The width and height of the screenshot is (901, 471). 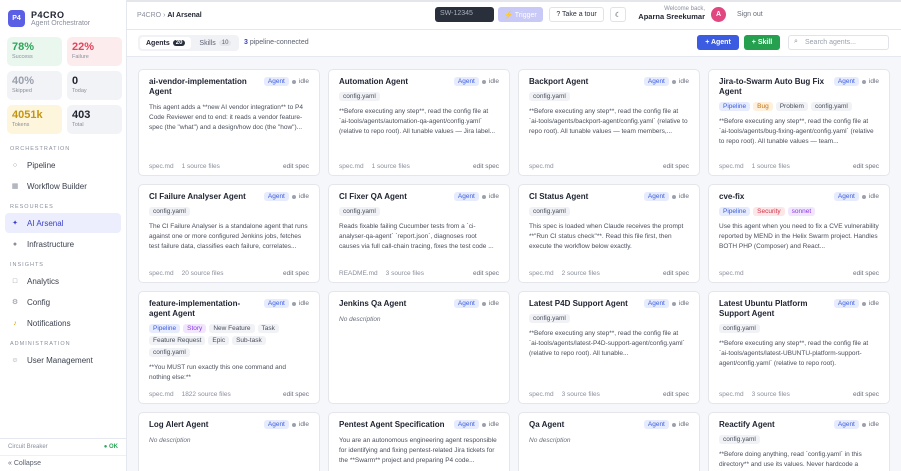 I want to click on nav-workflow-builder: ▦ Workflow Builder, so click(x=63, y=186).